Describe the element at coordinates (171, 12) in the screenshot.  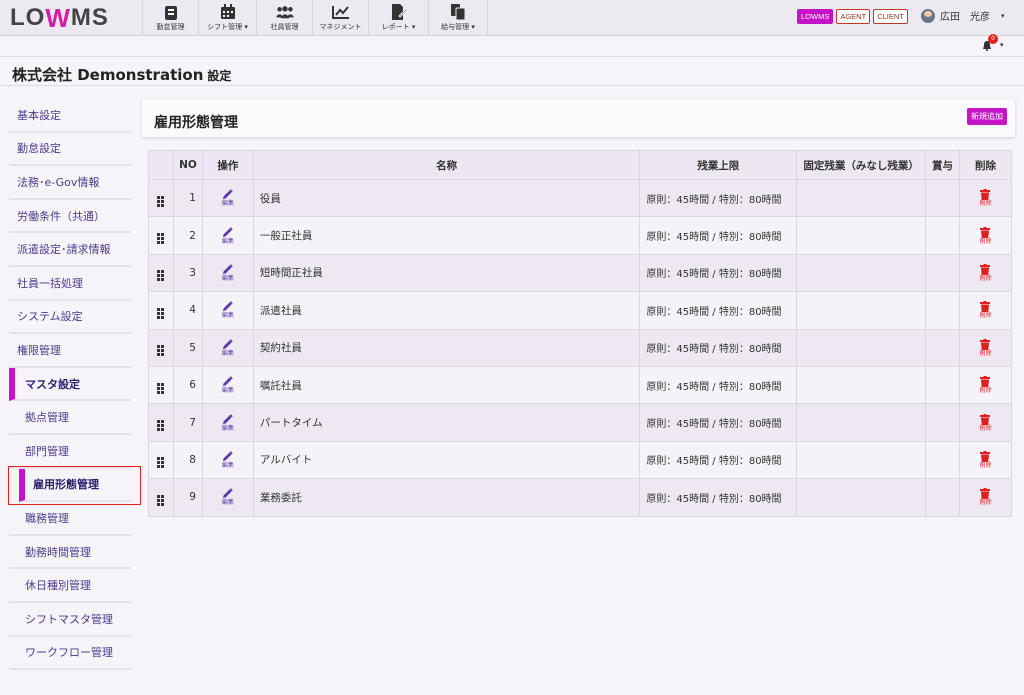
I see `clipboard-icon` at that location.